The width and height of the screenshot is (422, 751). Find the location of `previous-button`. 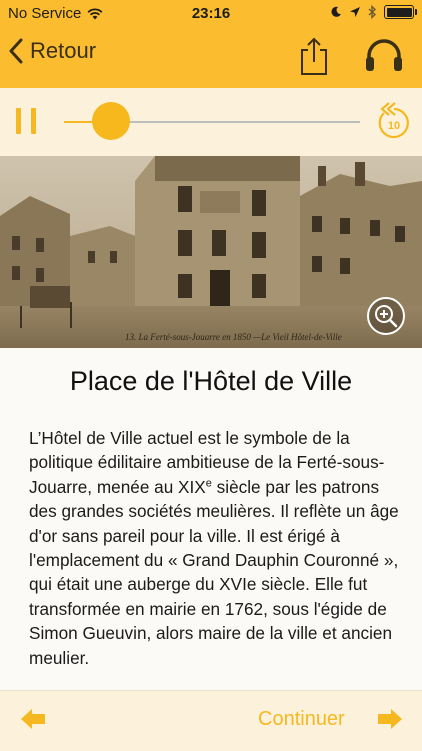

previous-button is located at coordinates (33, 721).